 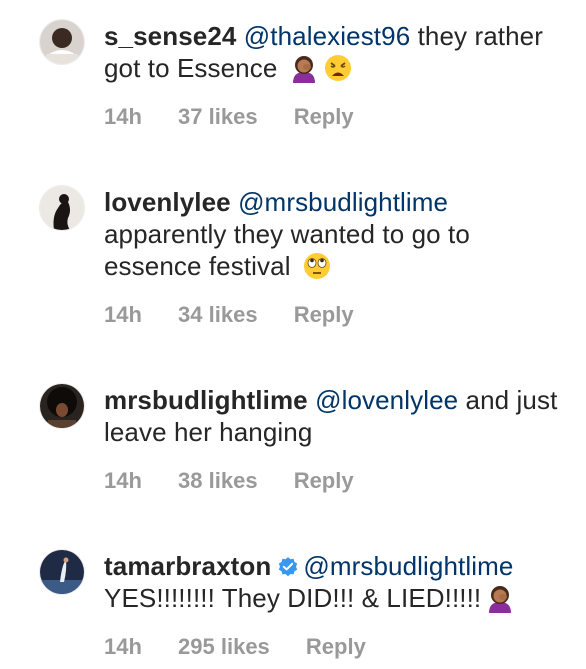 I want to click on comment-likes: 295 likes, so click(x=224, y=647).